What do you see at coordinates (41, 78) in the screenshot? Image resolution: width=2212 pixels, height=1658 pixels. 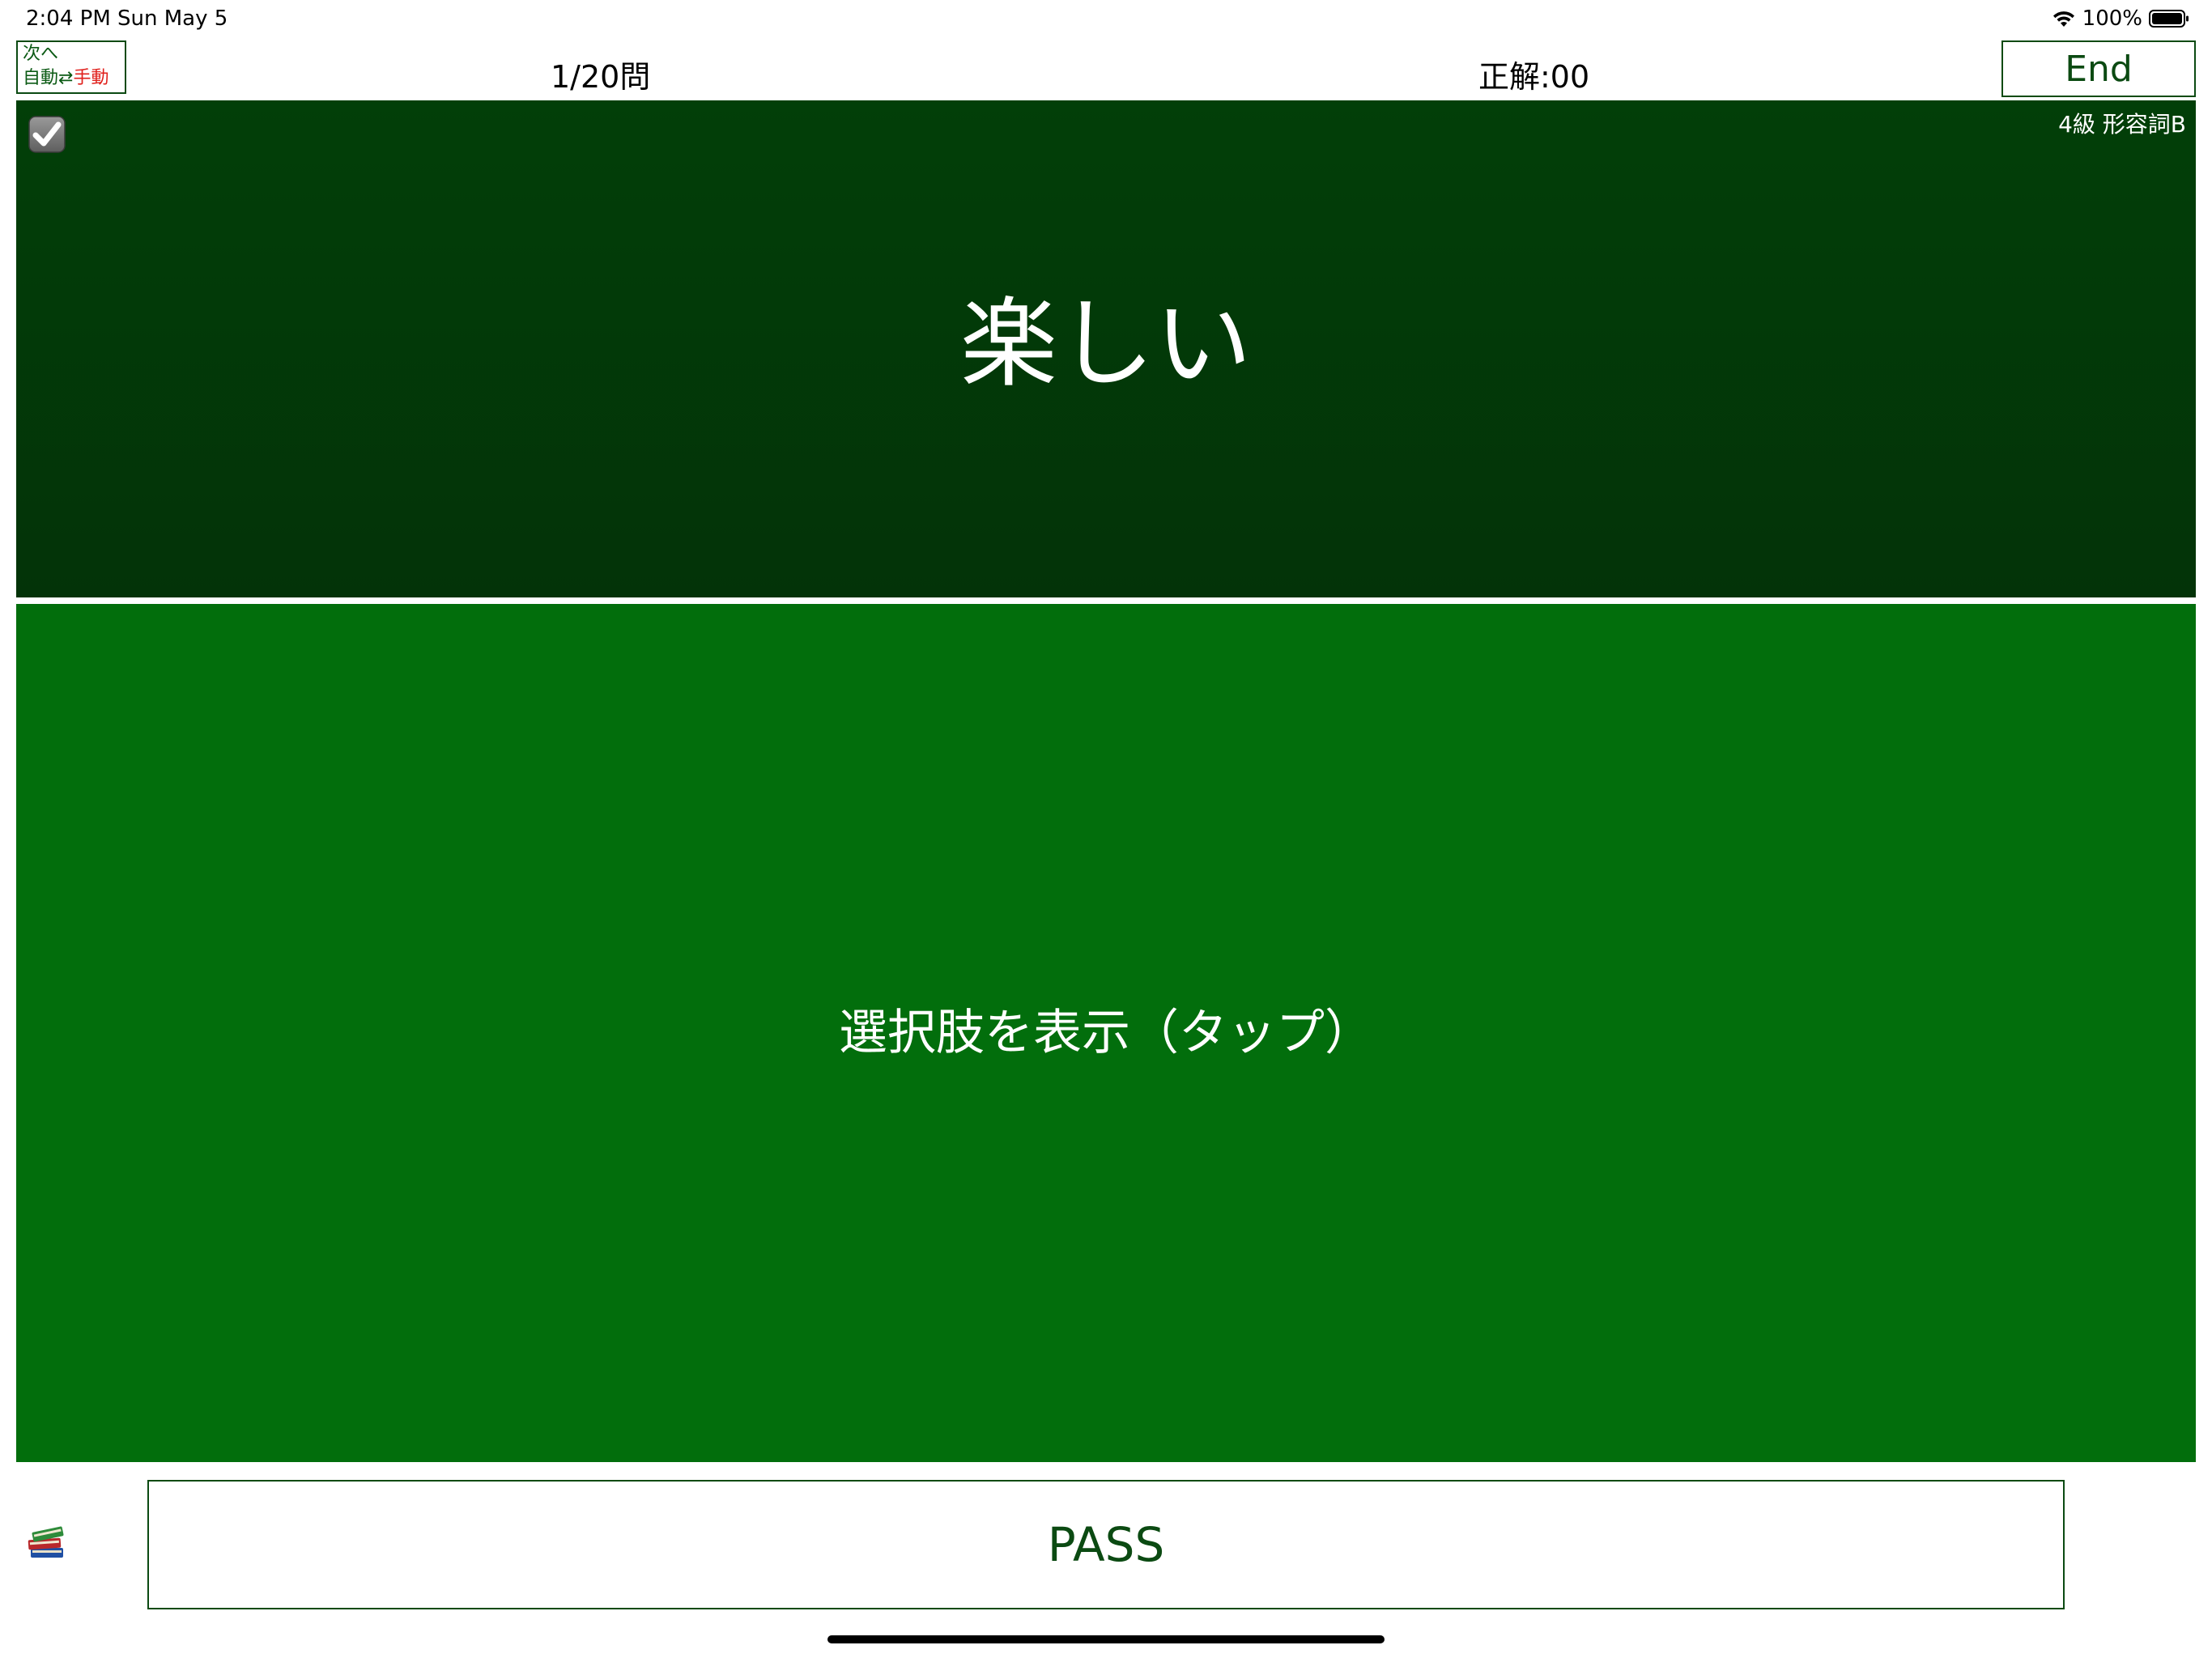 I see `mode-auto-label: 自動` at bounding box center [41, 78].